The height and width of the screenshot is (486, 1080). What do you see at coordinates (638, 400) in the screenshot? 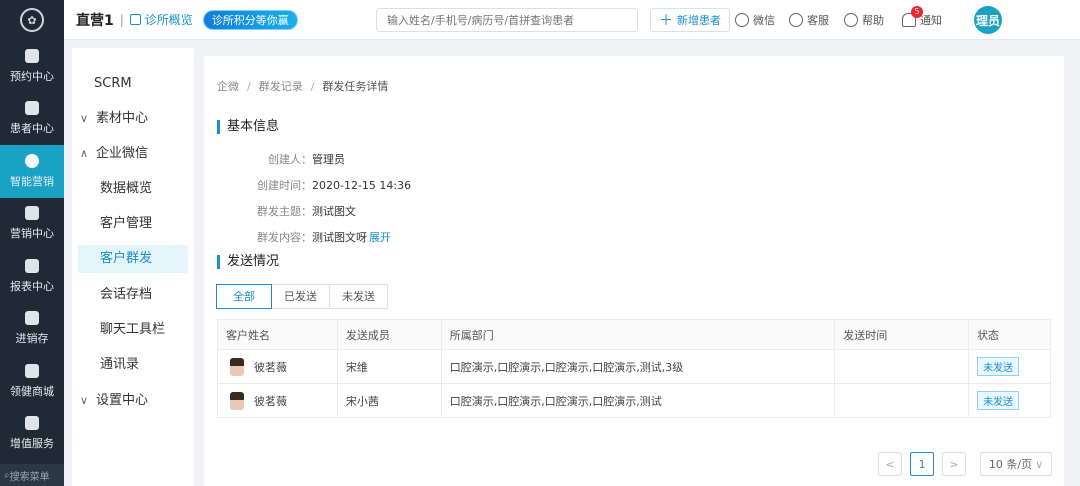
I see `cell-dept: 口腔演示,口腔演示,口腔演示,口腔演示,测试` at bounding box center [638, 400].